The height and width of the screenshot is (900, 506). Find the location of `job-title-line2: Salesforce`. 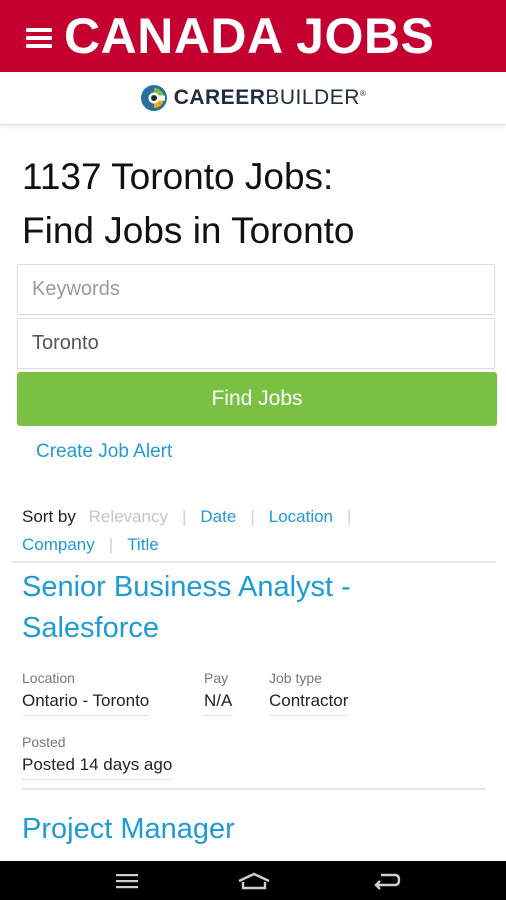

job-title-line2: Salesforce is located at coordinates (90, 628).